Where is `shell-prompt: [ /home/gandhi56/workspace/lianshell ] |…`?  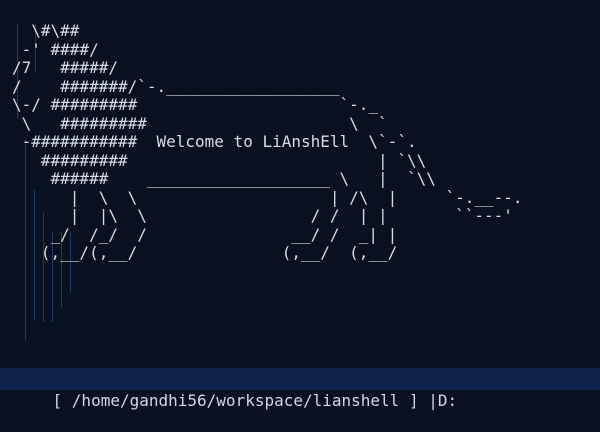
shell-prompt: [ /home/gandhi56/workspace/lianshell ] |… is located at coordinates (236, 389).